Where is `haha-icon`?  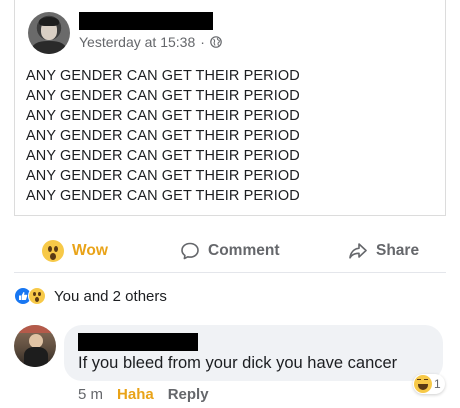 haha-icon is located at coordinates (423, 384).